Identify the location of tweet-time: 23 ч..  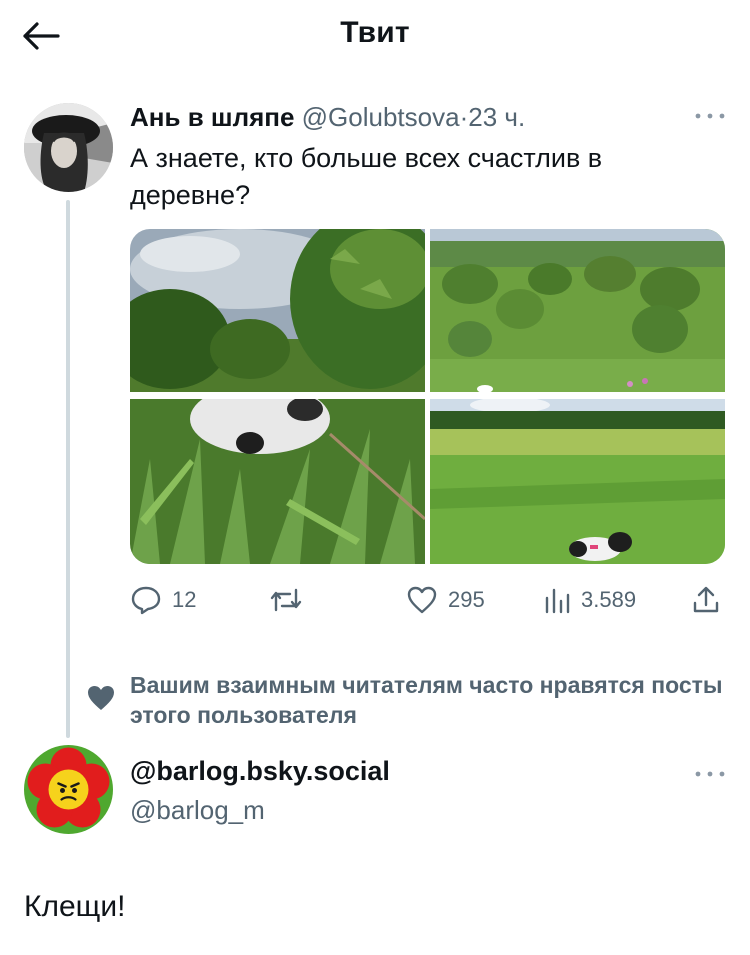
(496, 117).